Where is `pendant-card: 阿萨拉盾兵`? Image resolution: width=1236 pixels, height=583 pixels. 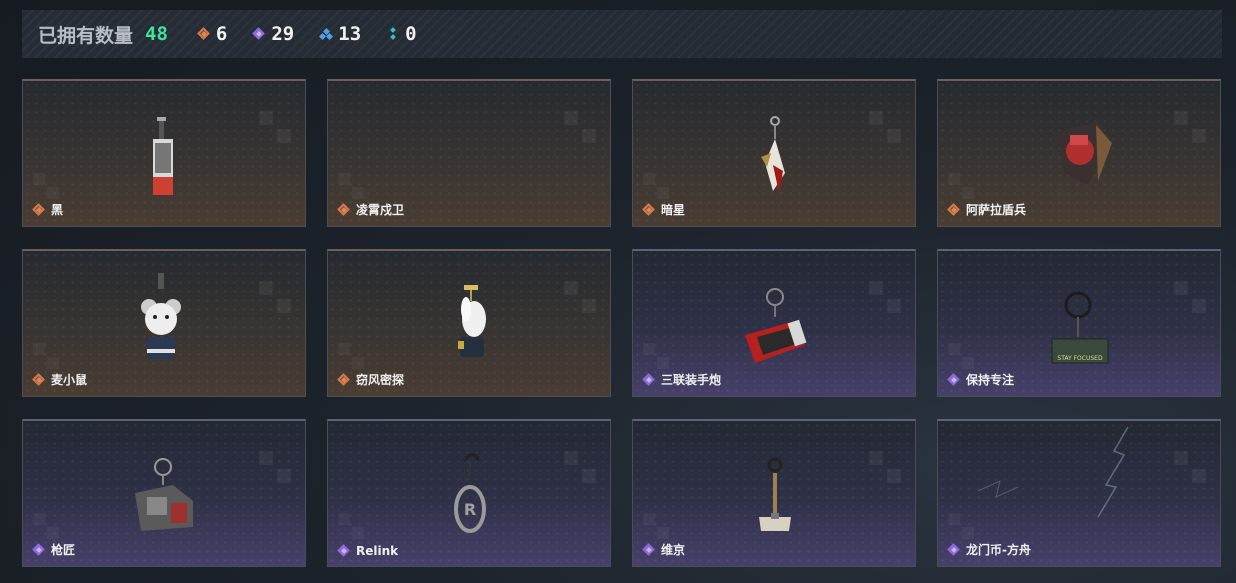
pendant-card: 阿萨拉盾兵 is located at coordinates (1079, 153).